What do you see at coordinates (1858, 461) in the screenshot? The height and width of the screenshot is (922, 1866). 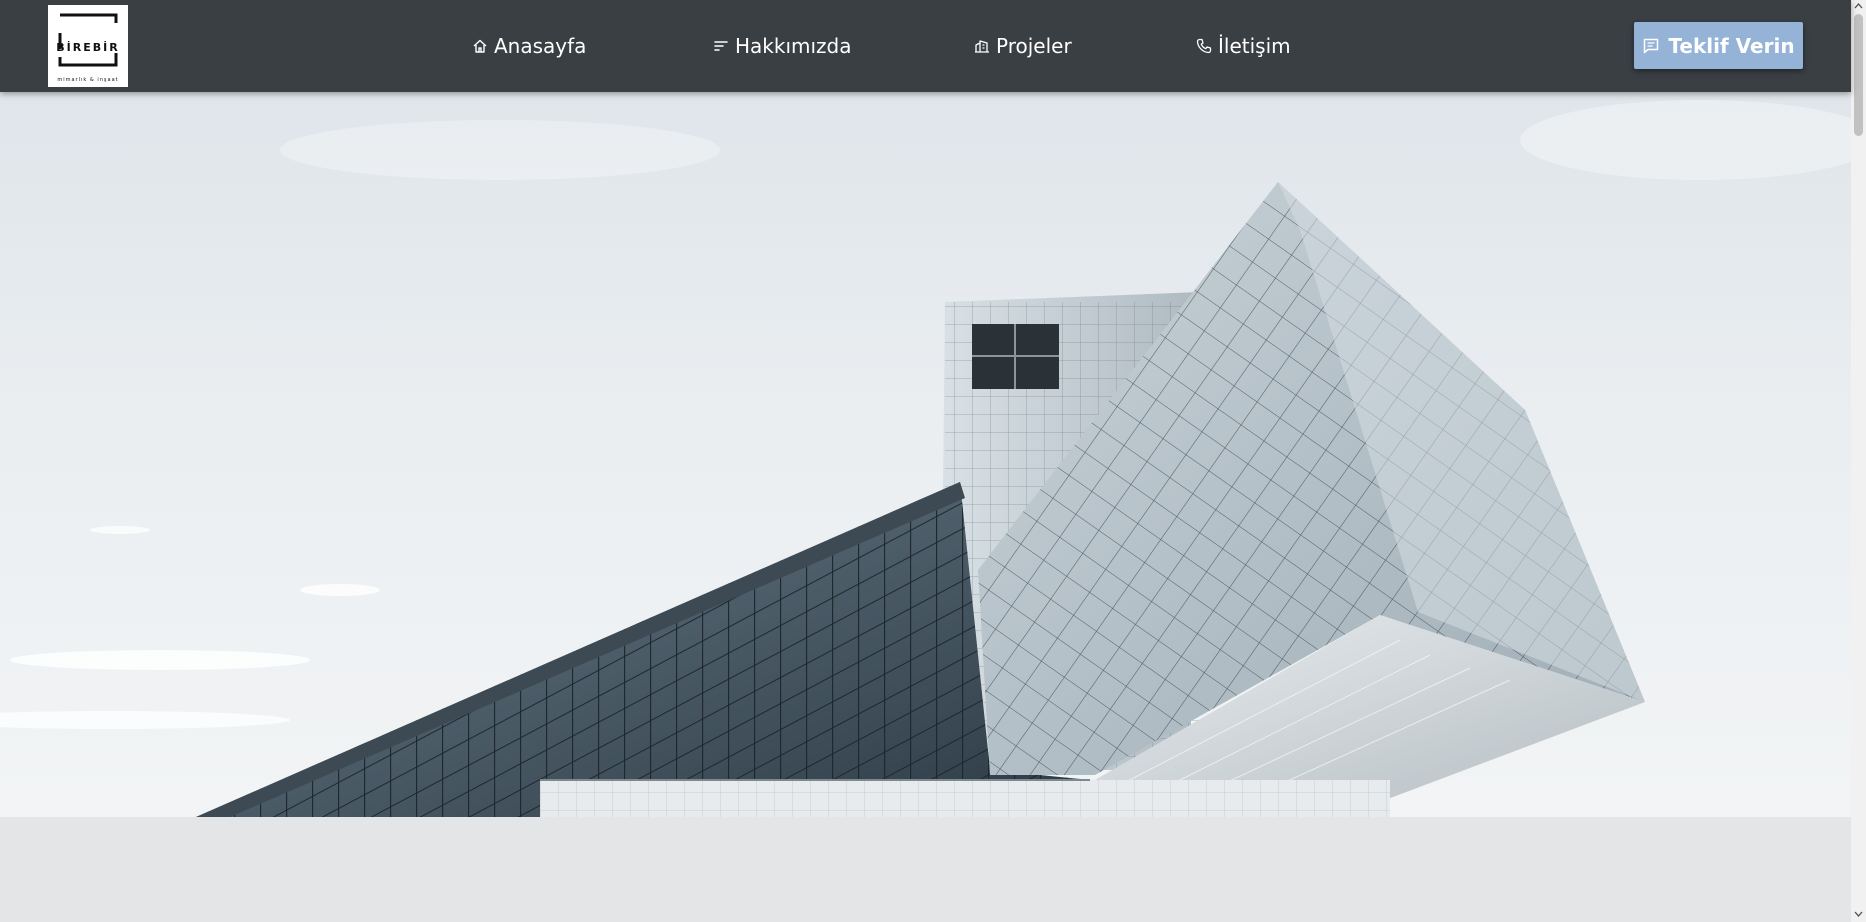 I see `vertical-scrollbar` at bounding box center [1858, 461].